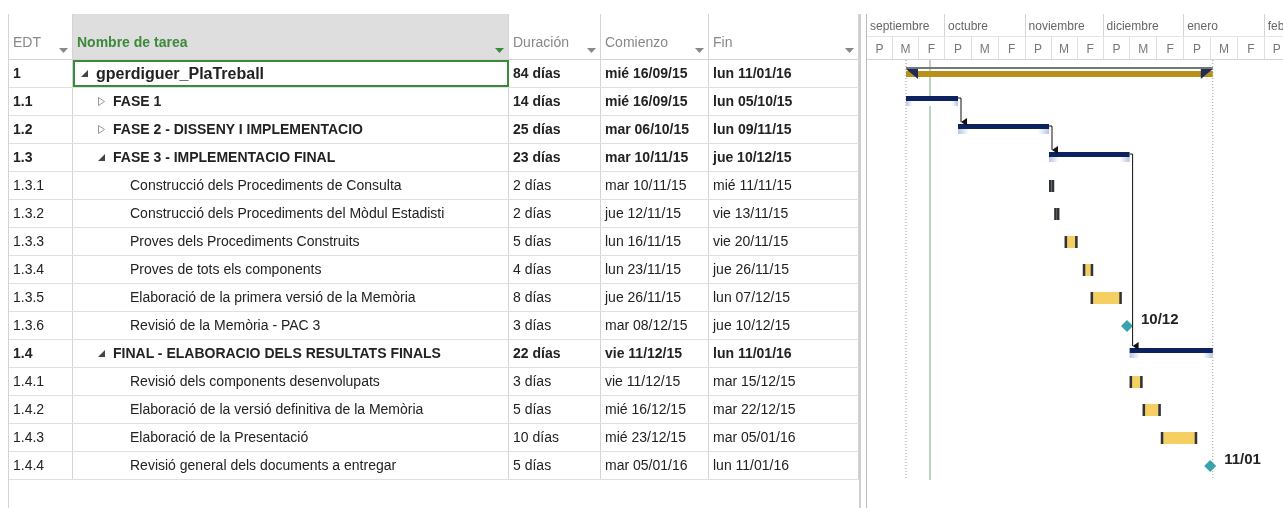 This screenshot has width=1283, height=508. What do you see at coordinates (41, 269) in the screenshot?
I see `edt-cell: 1.3.4` at bounding box center [41, 269].